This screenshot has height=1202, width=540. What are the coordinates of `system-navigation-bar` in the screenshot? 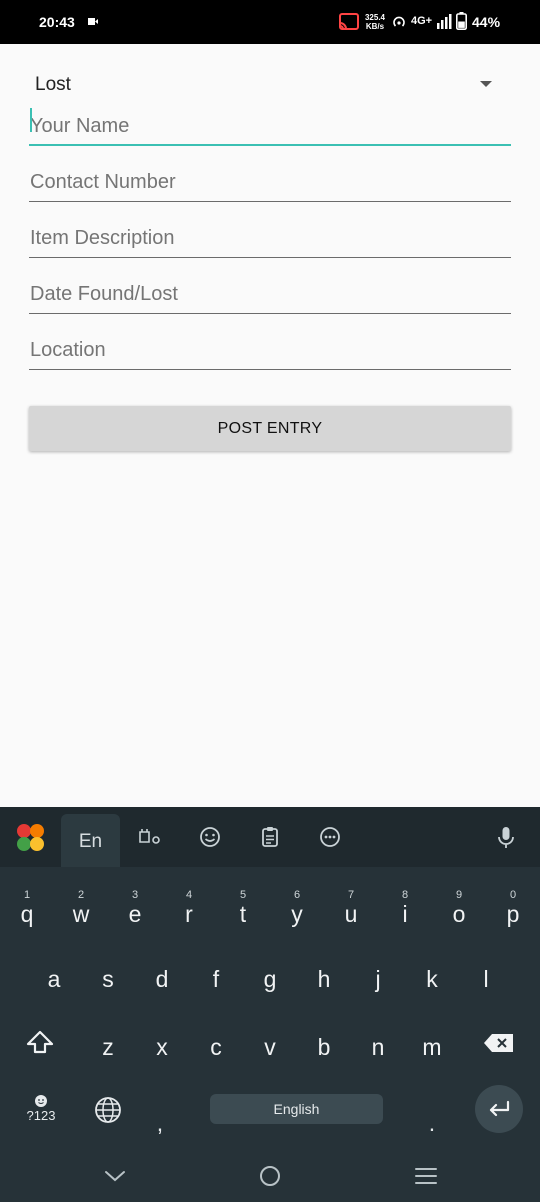 It's located at (270, 1174).